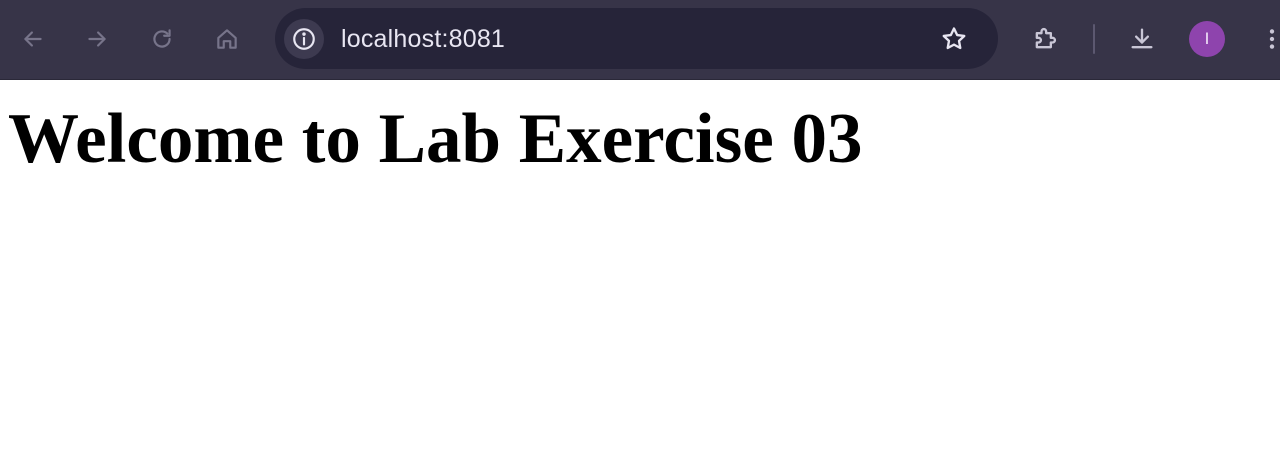 The width and height of the screenshot is (1280, 467). I want to click on info-icon, so click(304, 39).